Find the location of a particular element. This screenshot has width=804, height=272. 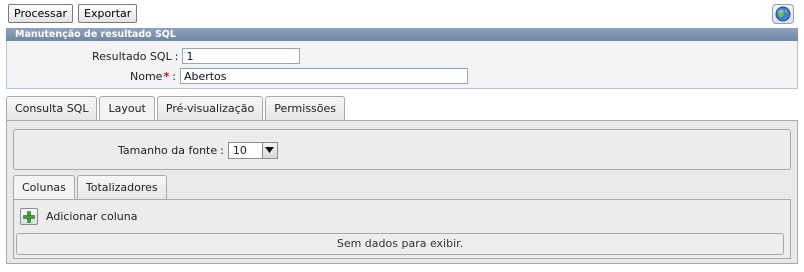

dropdown-arrow-icon is located at coordinates (269, 150).